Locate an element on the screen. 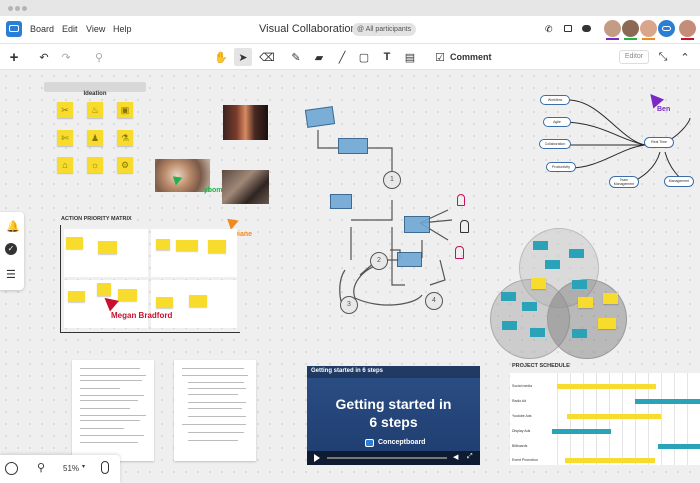 This screenshot has width=700, height=483. phone-icon: ✆ is located at coordinates (549, 29).